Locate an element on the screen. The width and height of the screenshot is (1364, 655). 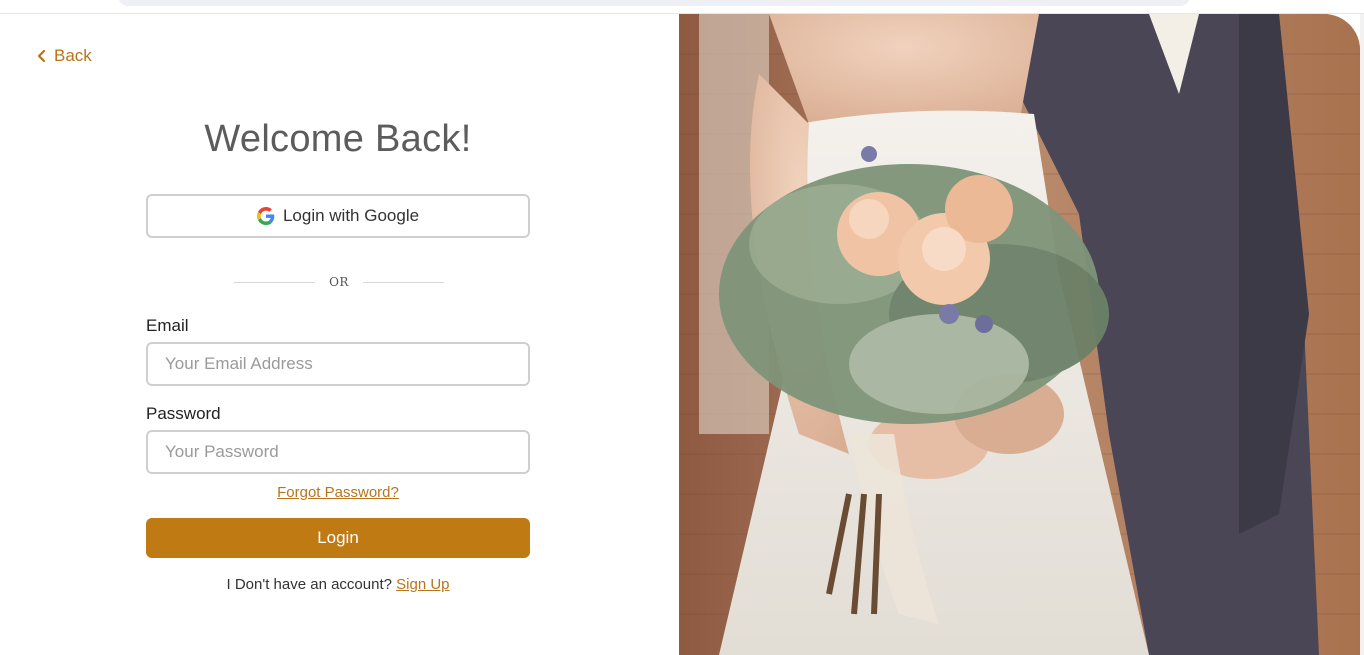
or-divider: OR is located at coordinates (339, 282).